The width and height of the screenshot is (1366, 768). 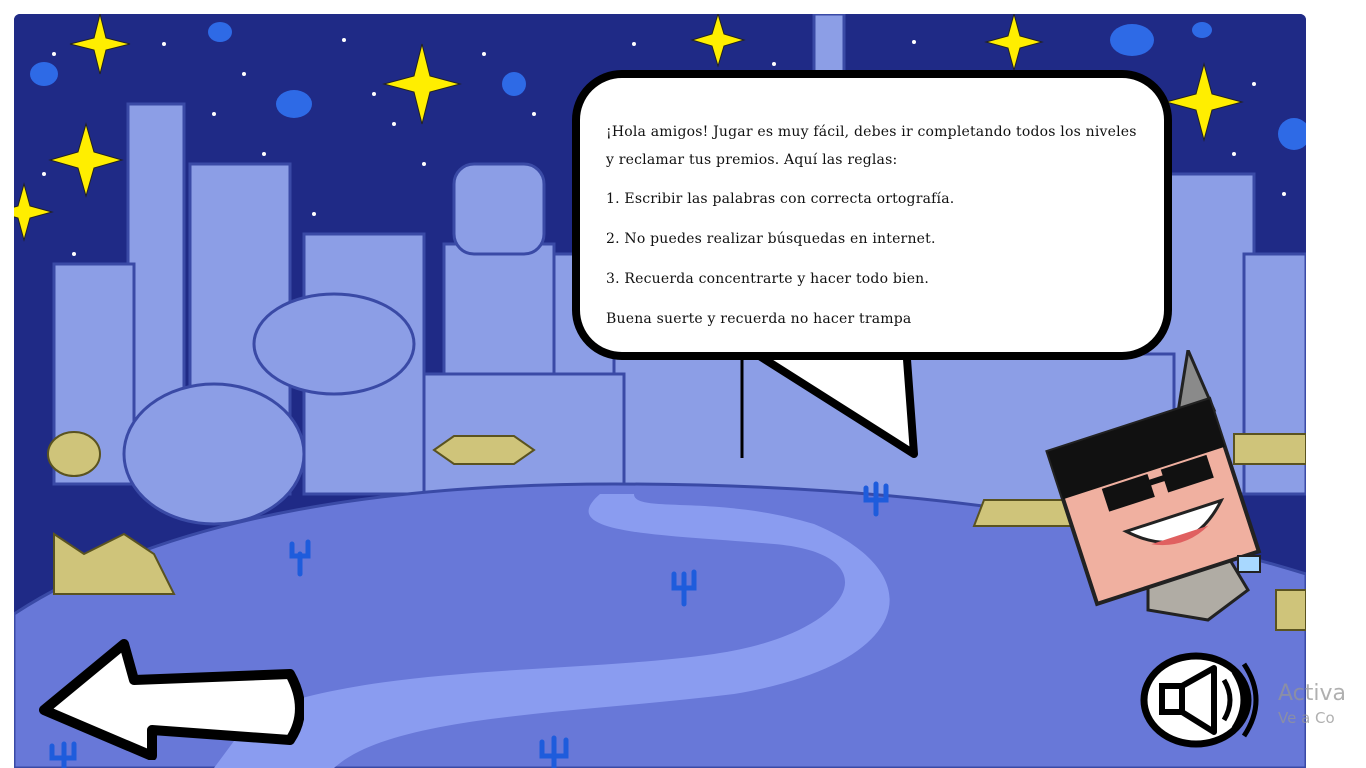 I want to click on watermark-line-2: Ve a Co, so click(x=1306, y=718).